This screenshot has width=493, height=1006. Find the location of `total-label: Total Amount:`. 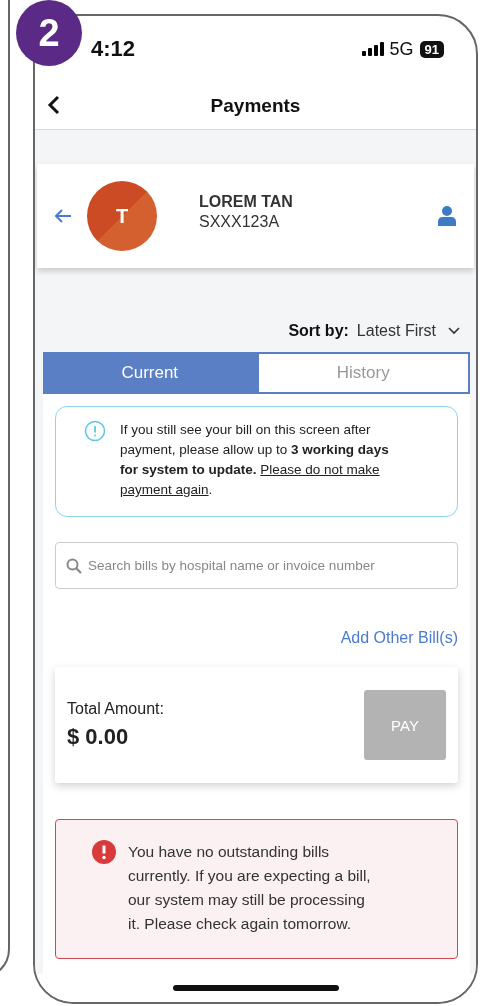

total-label: Total Amount: is located at coordinates (115, 709).